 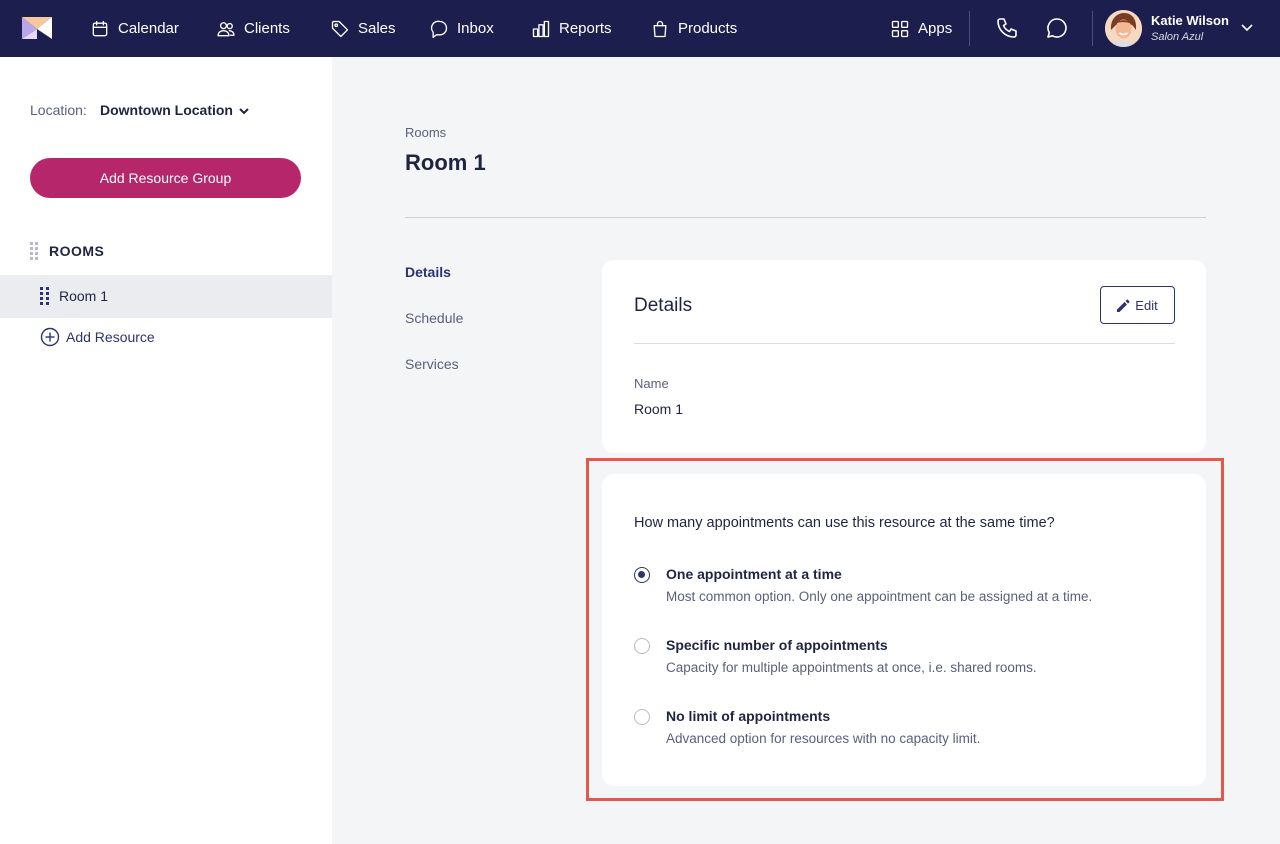 What do you see at coordinates (110, 337) in the screenshot?
I see `add-resource-label: Add Resource` at bounding box center [110, 337].